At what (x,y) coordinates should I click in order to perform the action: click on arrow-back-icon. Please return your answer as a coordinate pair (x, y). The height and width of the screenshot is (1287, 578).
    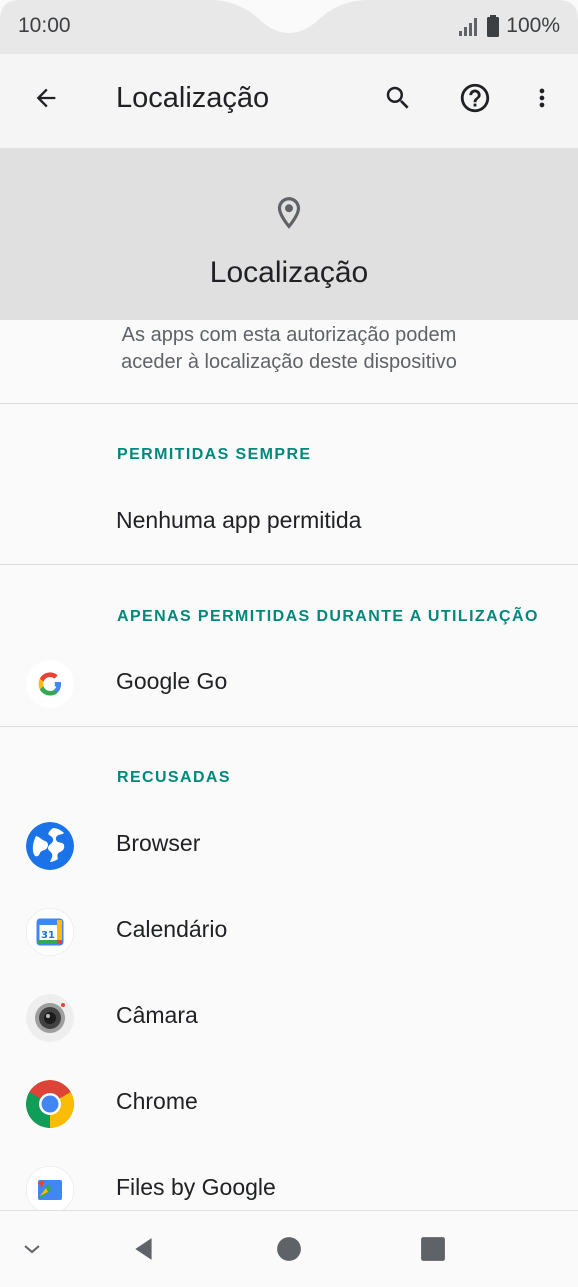
    Looking at the image, I should click on (46, 98).